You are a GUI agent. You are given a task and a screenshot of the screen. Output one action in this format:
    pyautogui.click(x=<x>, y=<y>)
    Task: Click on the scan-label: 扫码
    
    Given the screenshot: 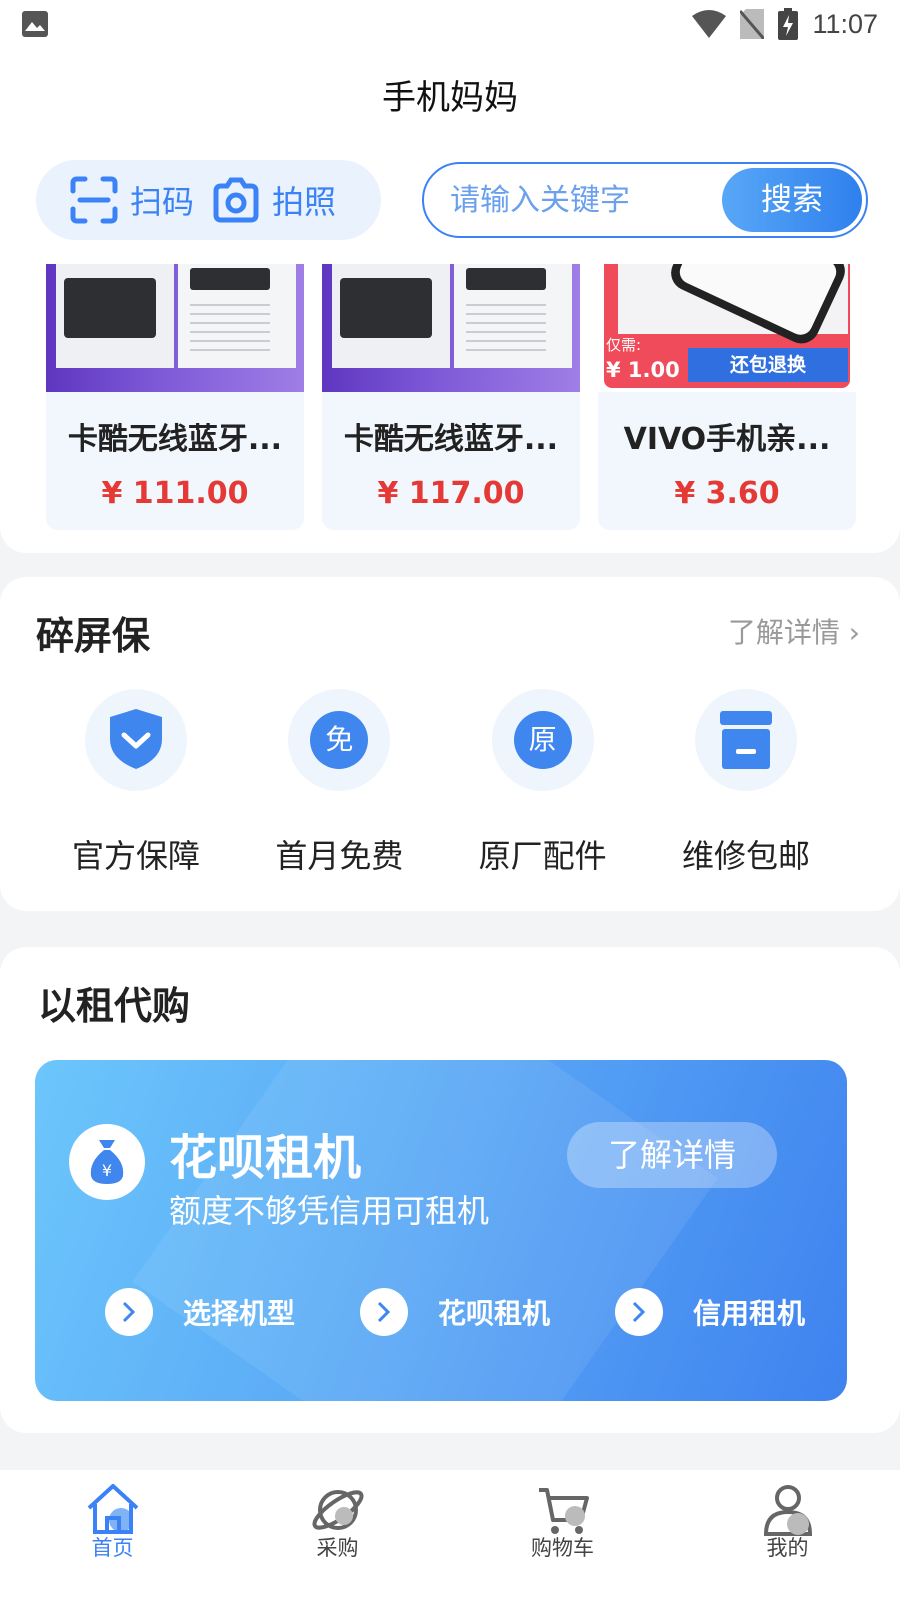 What is the action you would take?
    pyautogui.click(x=162, y=202)
    